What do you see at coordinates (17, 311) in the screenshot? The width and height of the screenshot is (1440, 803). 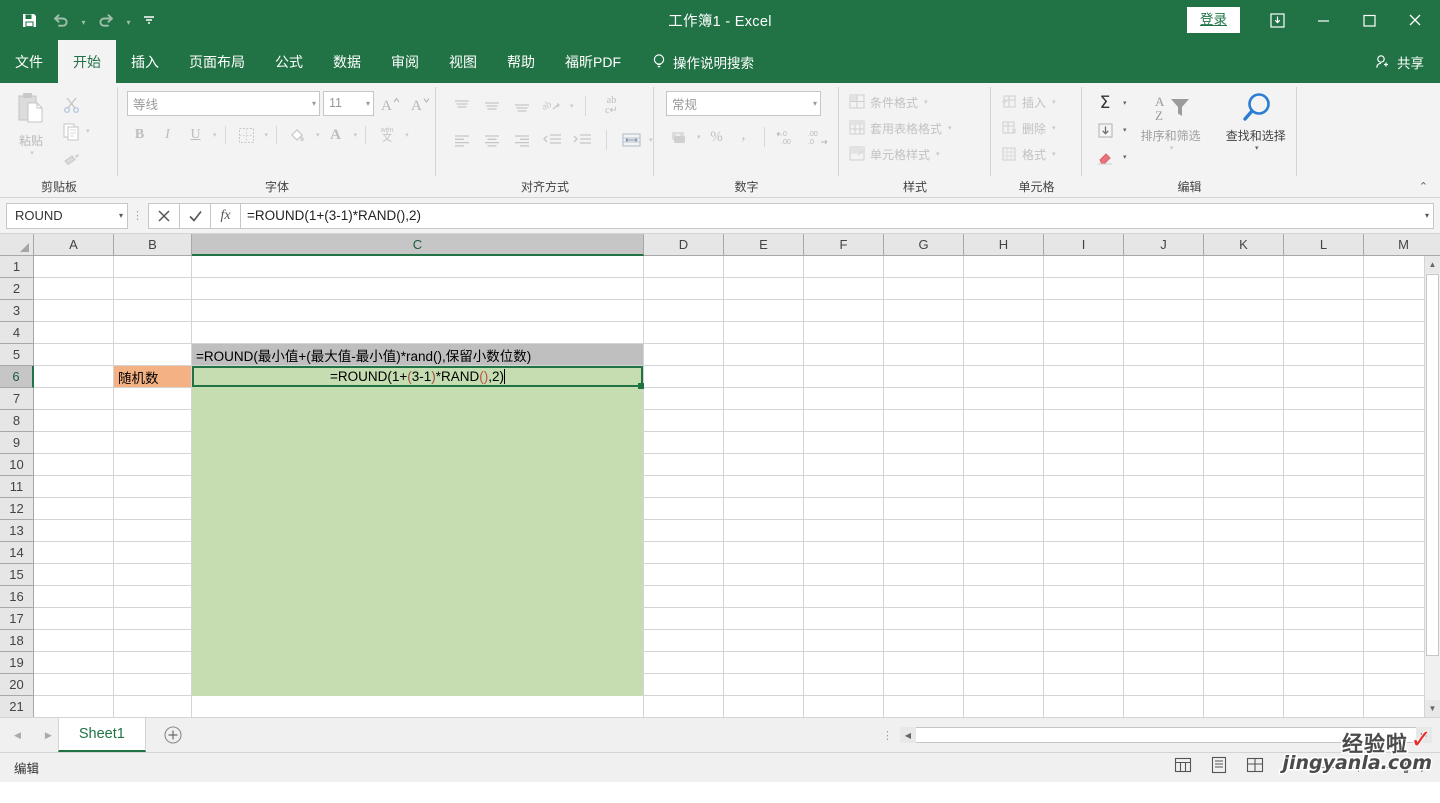 I see `row-header-3: 3` at bounding box center [17, 311].